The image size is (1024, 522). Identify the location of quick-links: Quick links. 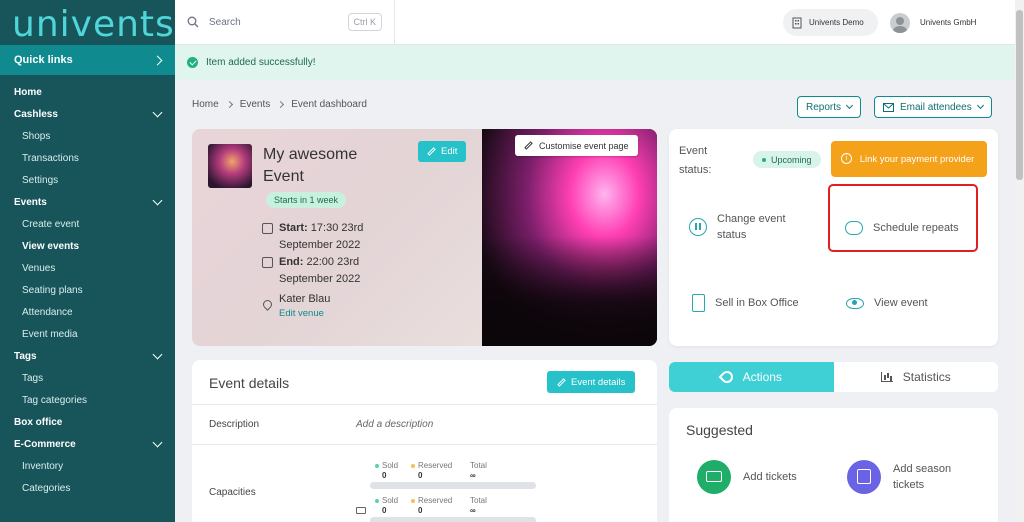
(87, 60).